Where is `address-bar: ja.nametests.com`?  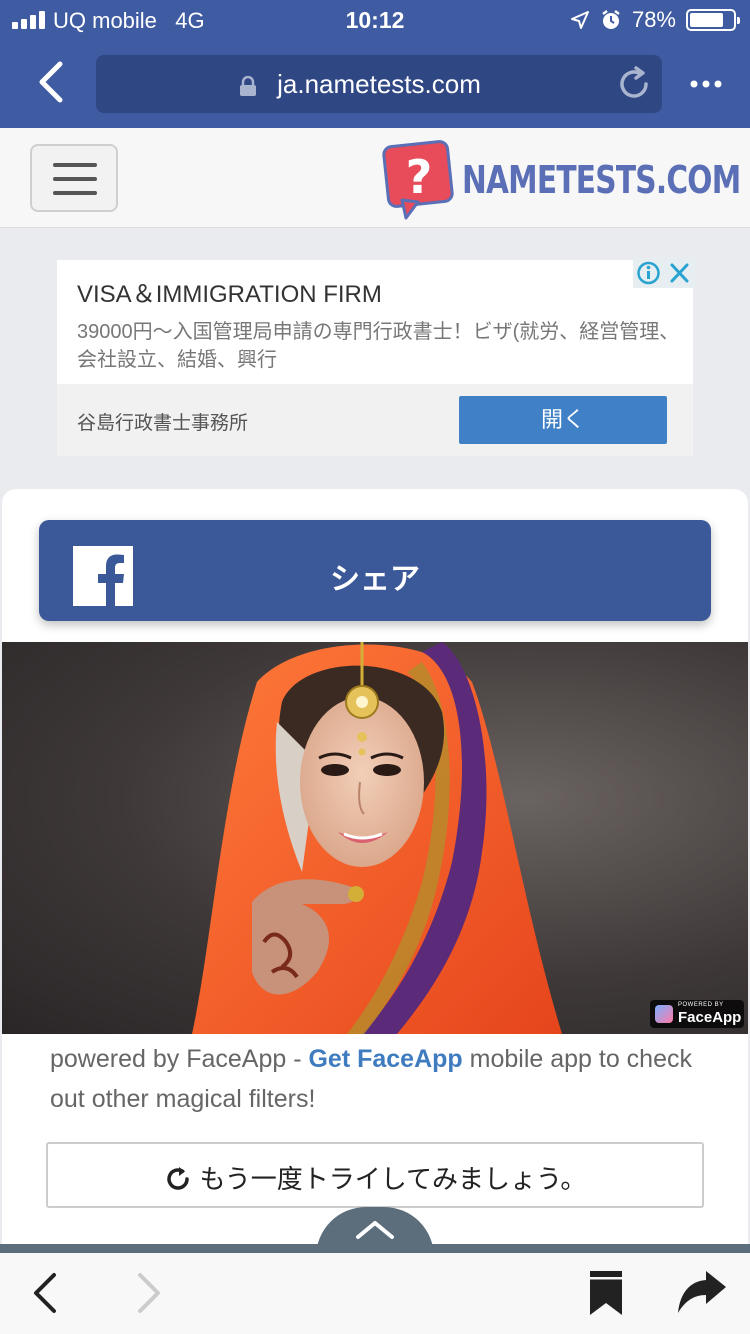 address-bar: ja.nametests.com is located at coordinates (379, 84).